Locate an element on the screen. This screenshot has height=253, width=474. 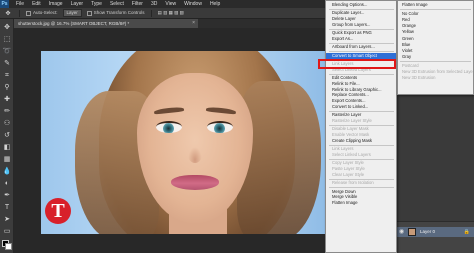
submenu-item: New 3D Extrusion is located at coordinates (419, 78).